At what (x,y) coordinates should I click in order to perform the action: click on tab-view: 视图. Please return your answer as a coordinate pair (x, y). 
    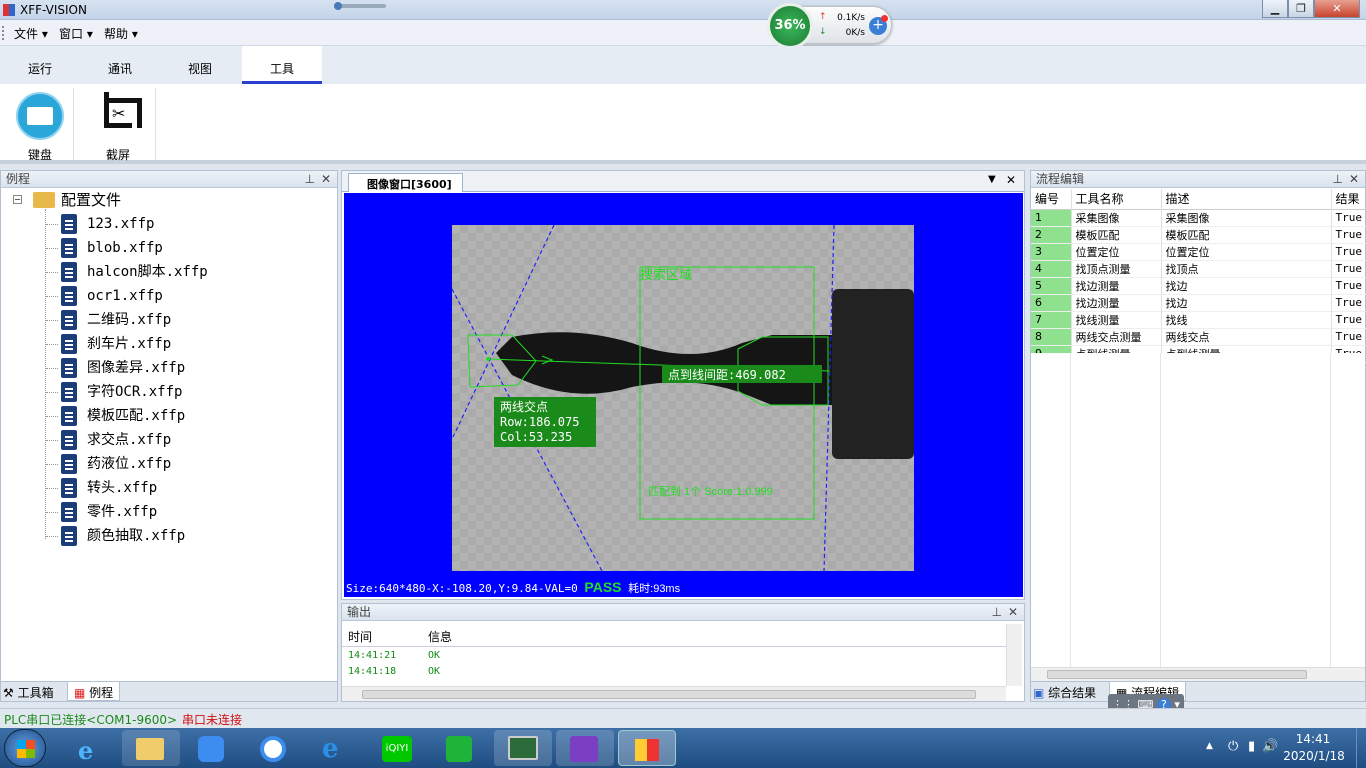
    Looking at the image, I should click on (200, 68).